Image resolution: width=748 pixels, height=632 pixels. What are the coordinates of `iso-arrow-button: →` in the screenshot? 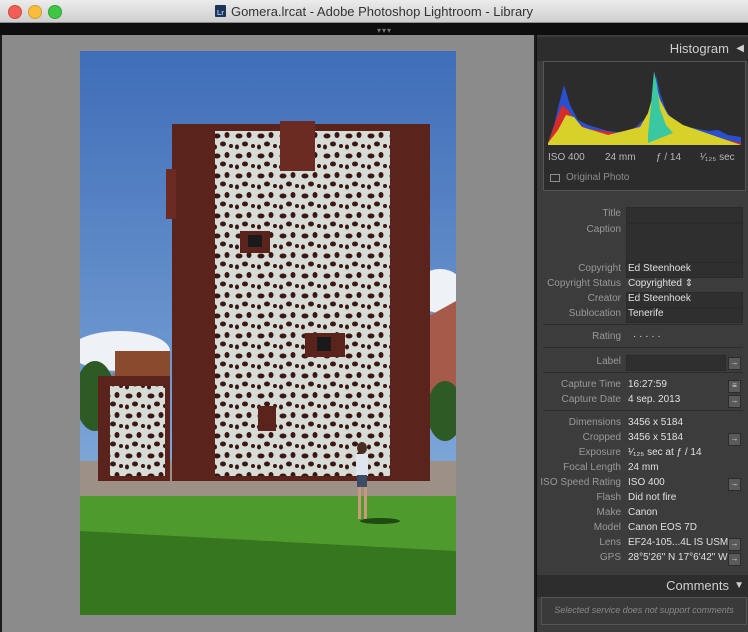 It's located at (734, 484).